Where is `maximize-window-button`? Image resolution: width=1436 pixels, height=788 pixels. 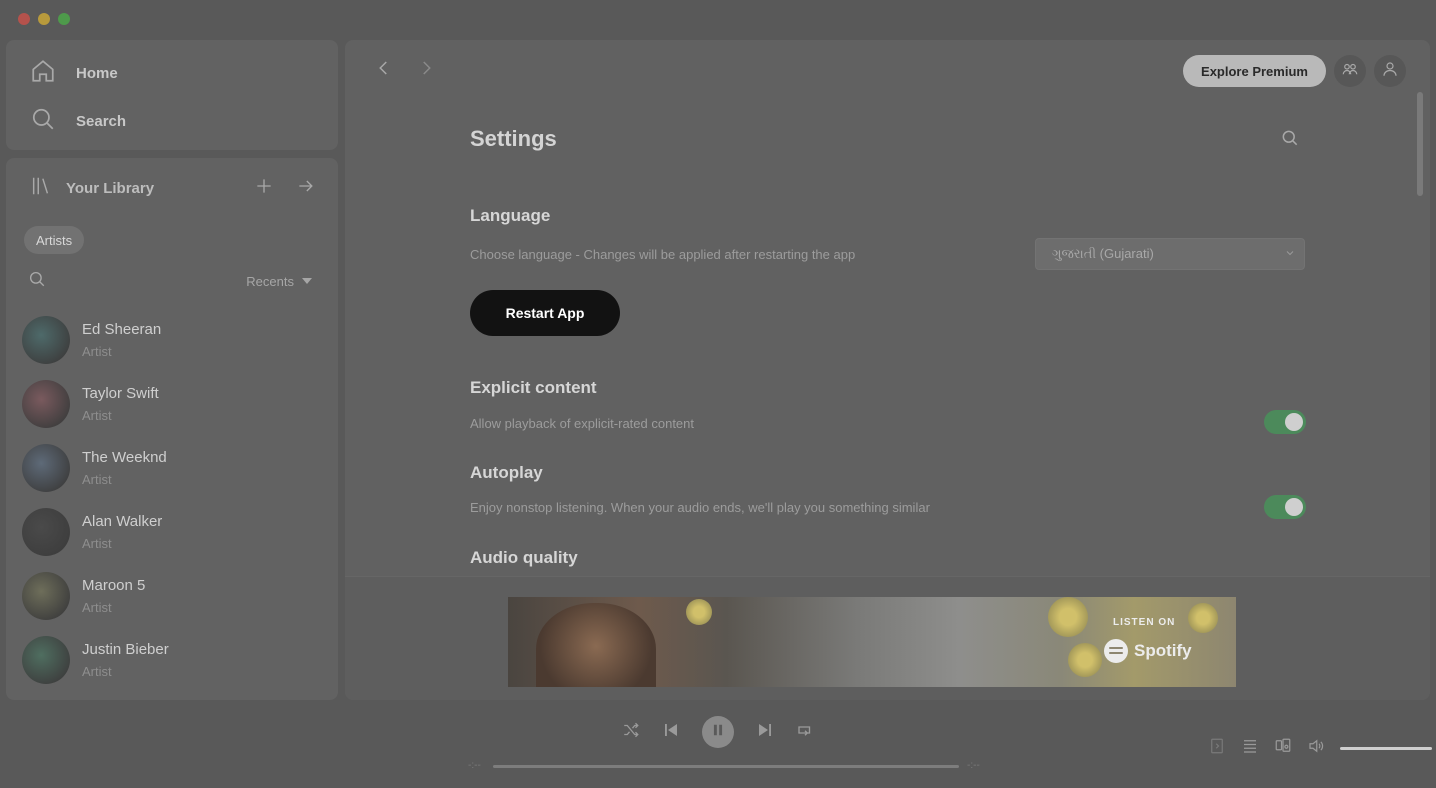 maximize-window-button is located at coordinates (64, 19).